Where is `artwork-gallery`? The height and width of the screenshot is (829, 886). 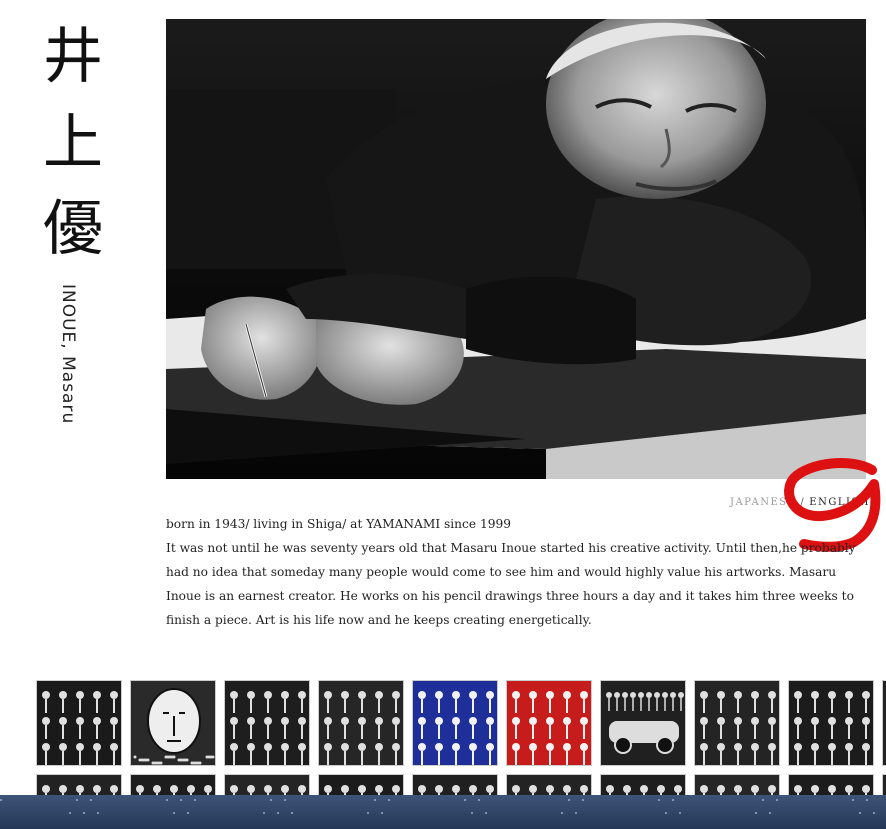 artwork-gallery is located at coordinates (461, 737).